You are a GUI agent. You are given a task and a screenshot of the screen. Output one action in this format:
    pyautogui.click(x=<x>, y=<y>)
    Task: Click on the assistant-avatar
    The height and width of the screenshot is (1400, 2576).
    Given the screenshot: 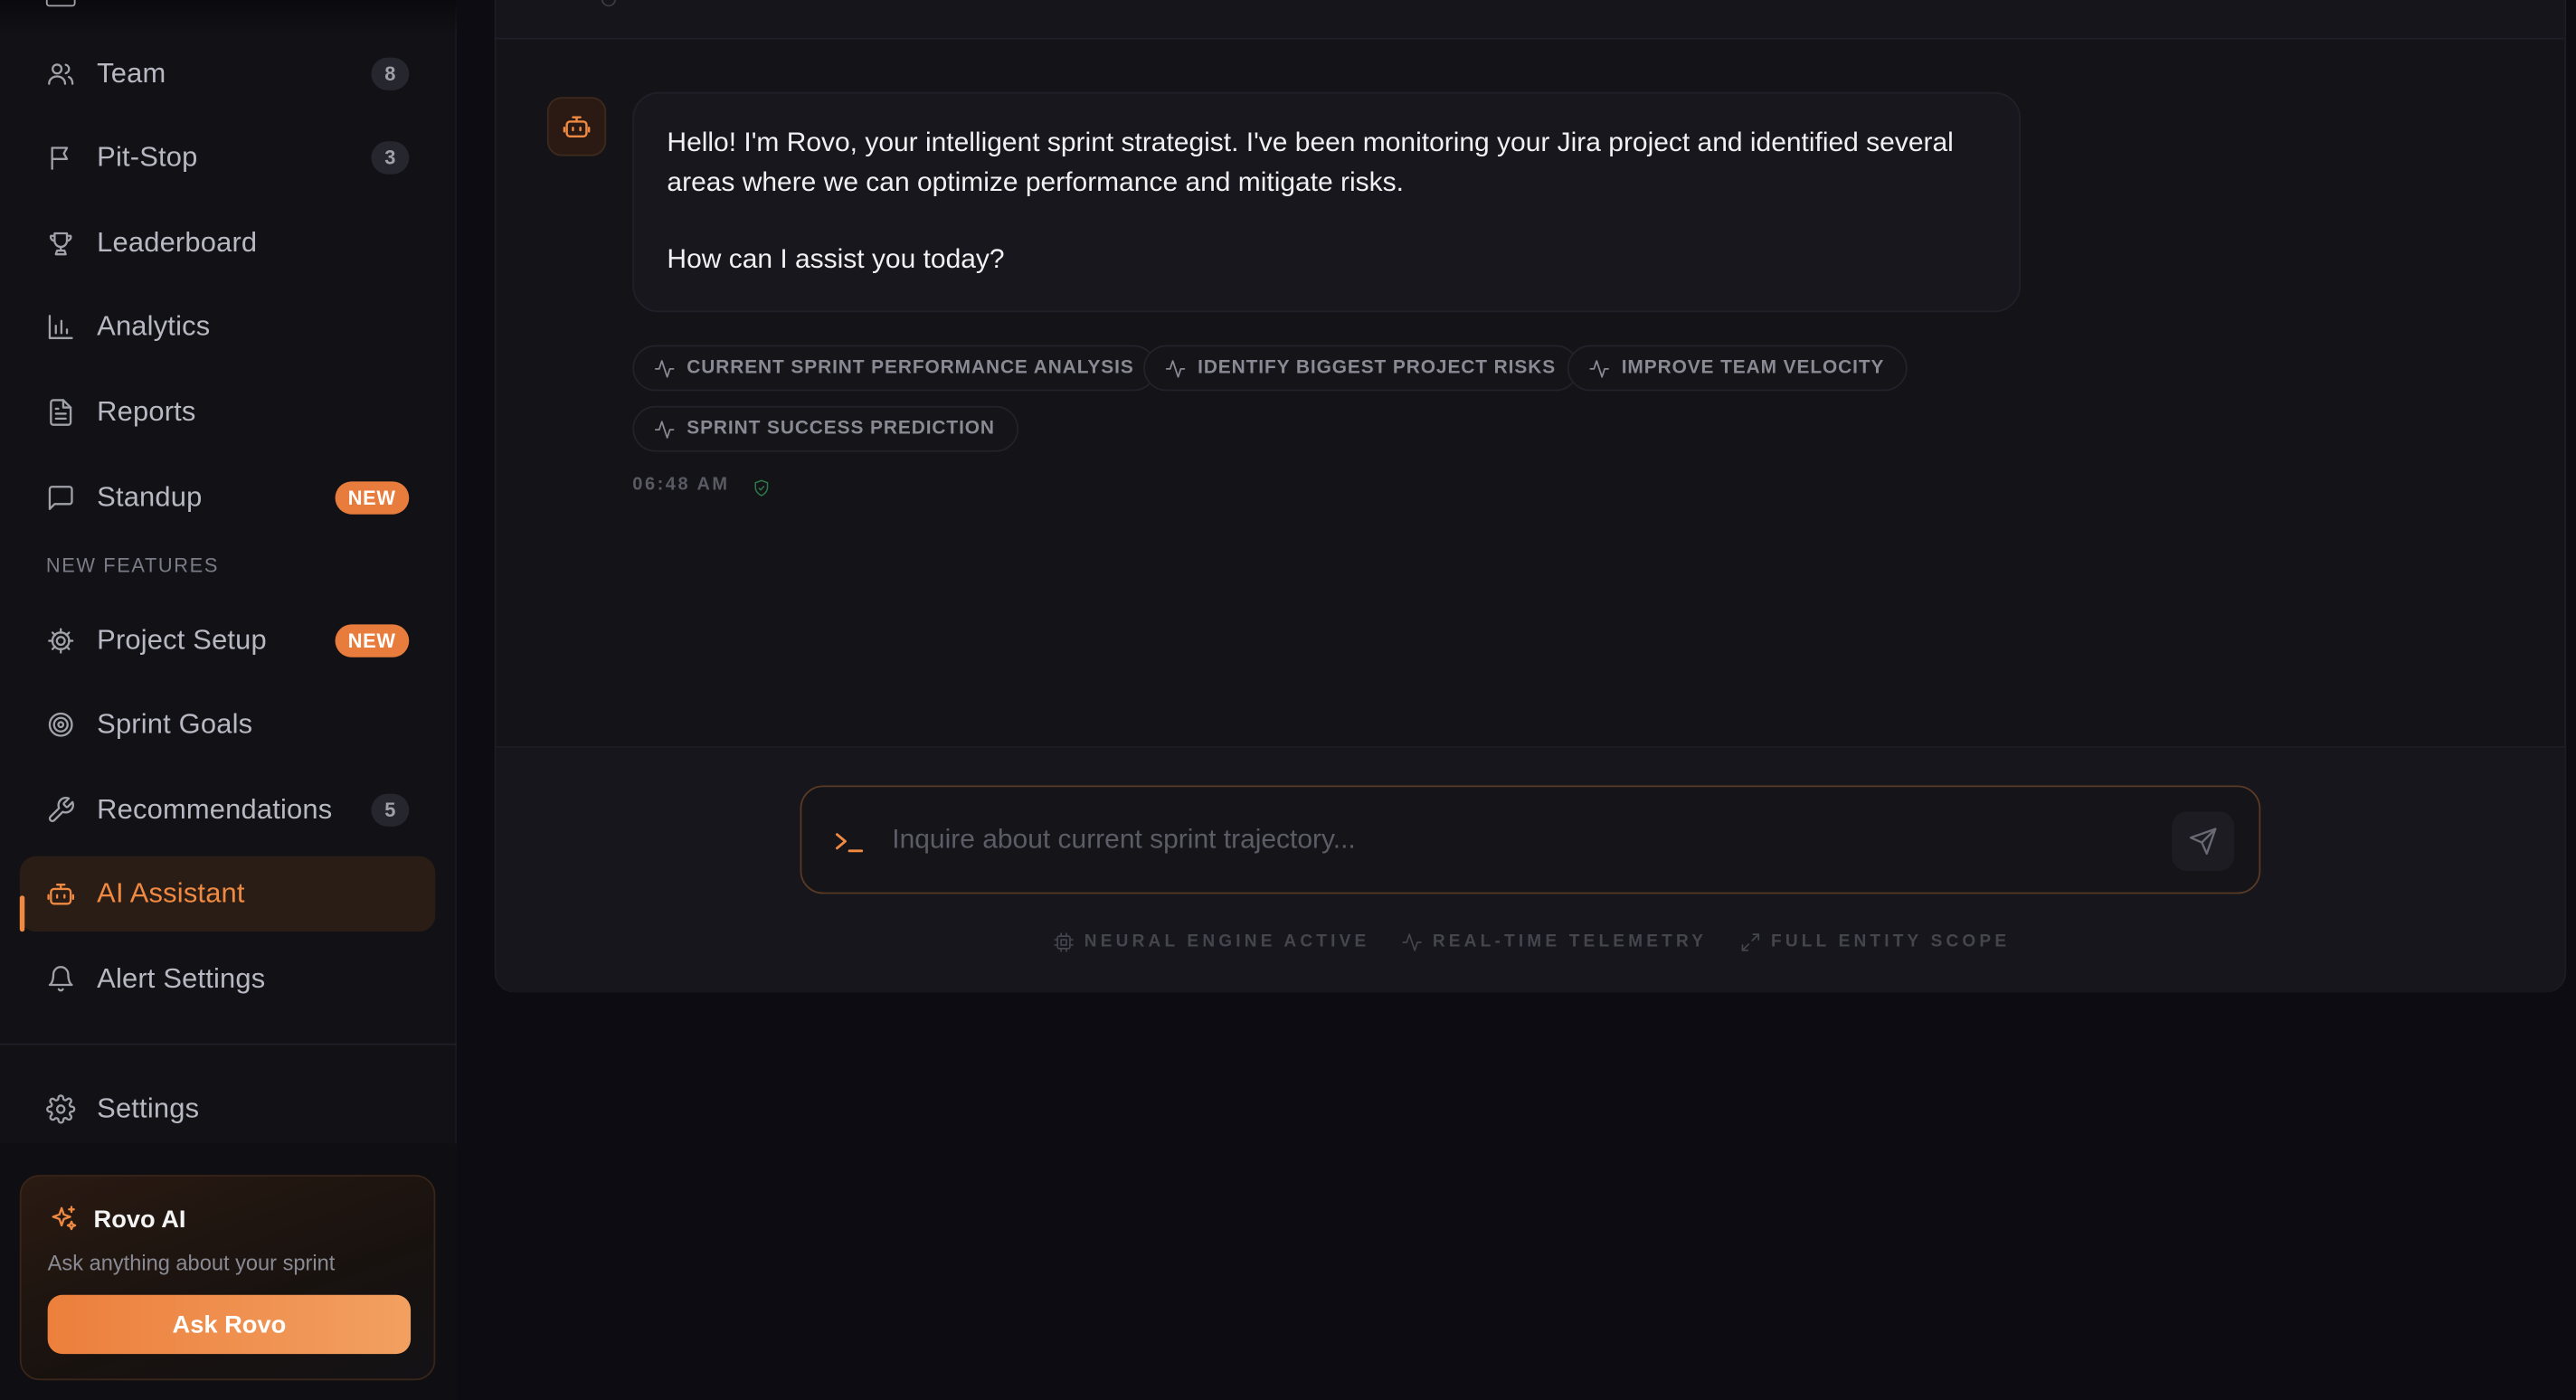 What is the action you would take?
    pyautogui.click(x=576, y=126)
    